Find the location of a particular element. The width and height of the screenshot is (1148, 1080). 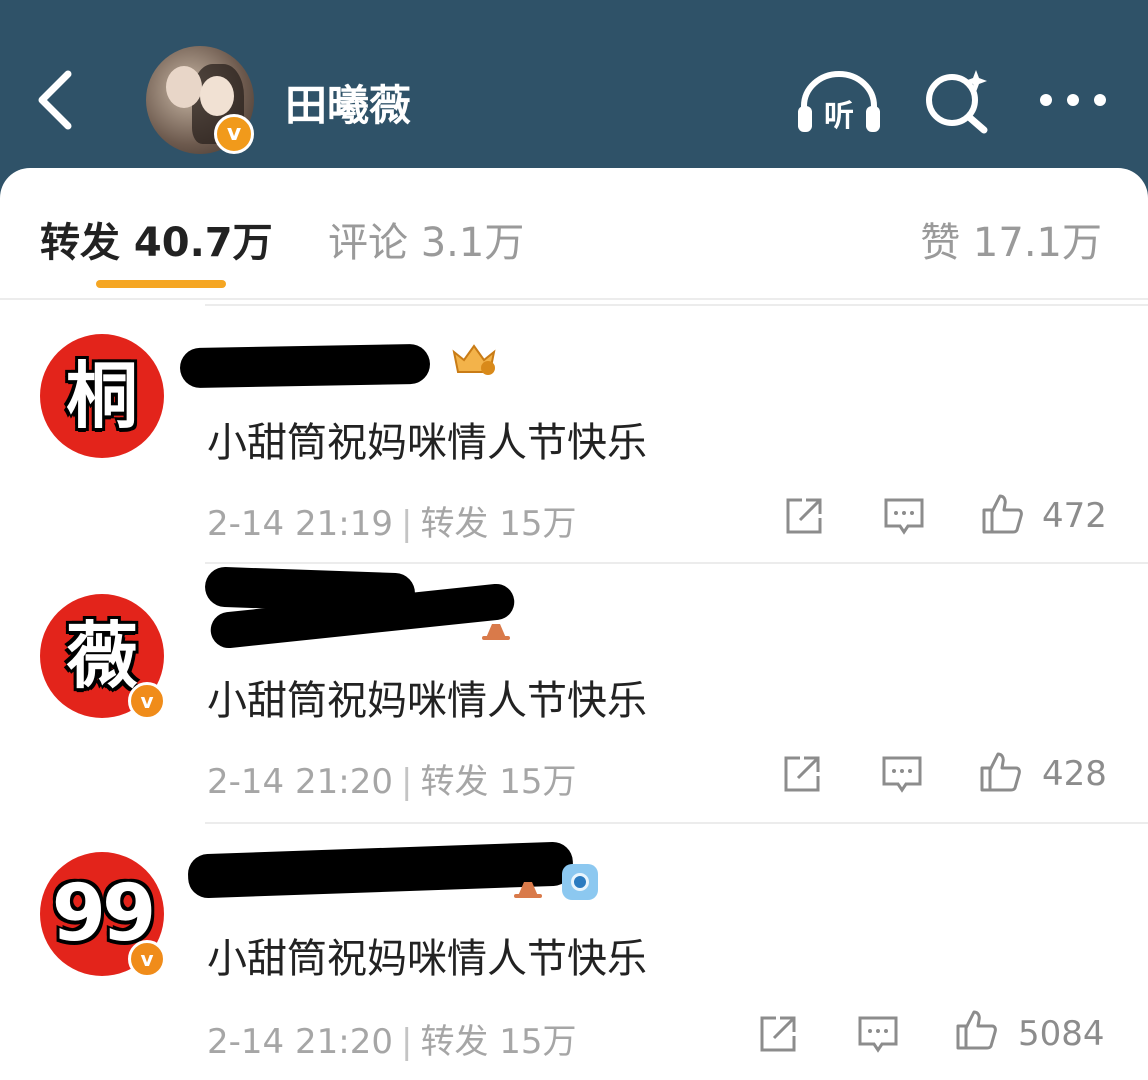

more-dots-icon is located at coordinates (1073, 100).